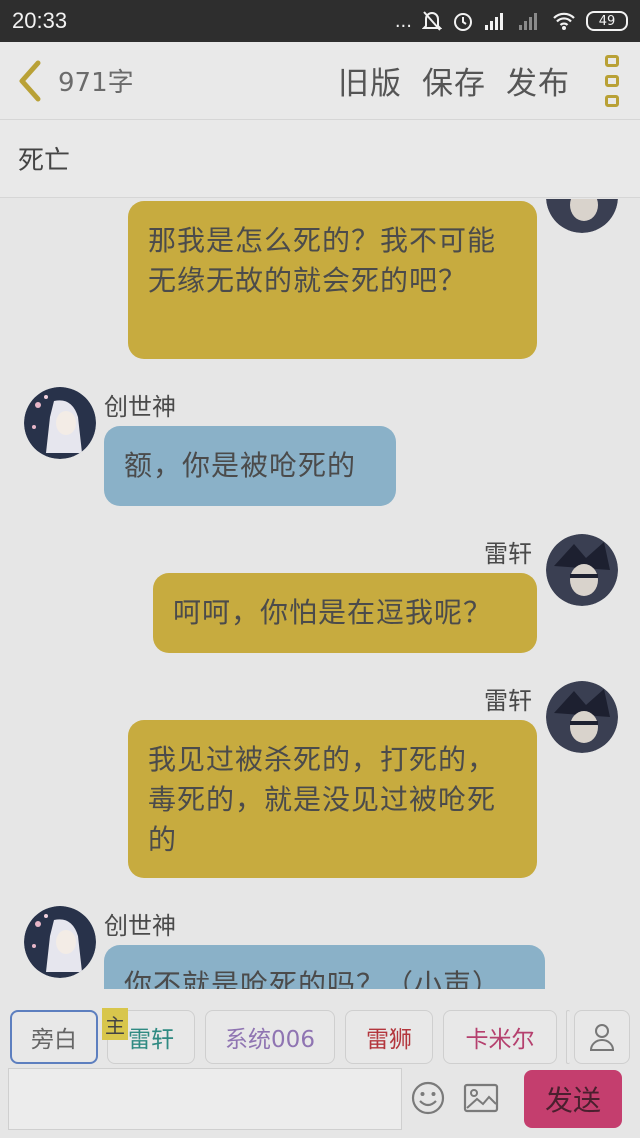  Describe the element at coordinates (500, 1037) in the screenshot. I see `role-chip-camille: 卡米尔` at that location.